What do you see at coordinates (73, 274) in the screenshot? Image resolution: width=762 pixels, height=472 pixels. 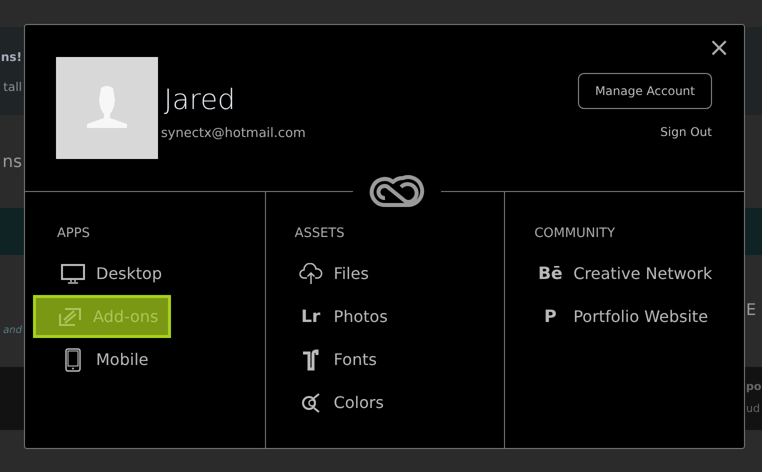 I see `monitor-icon` at bounding box center [73, 274].